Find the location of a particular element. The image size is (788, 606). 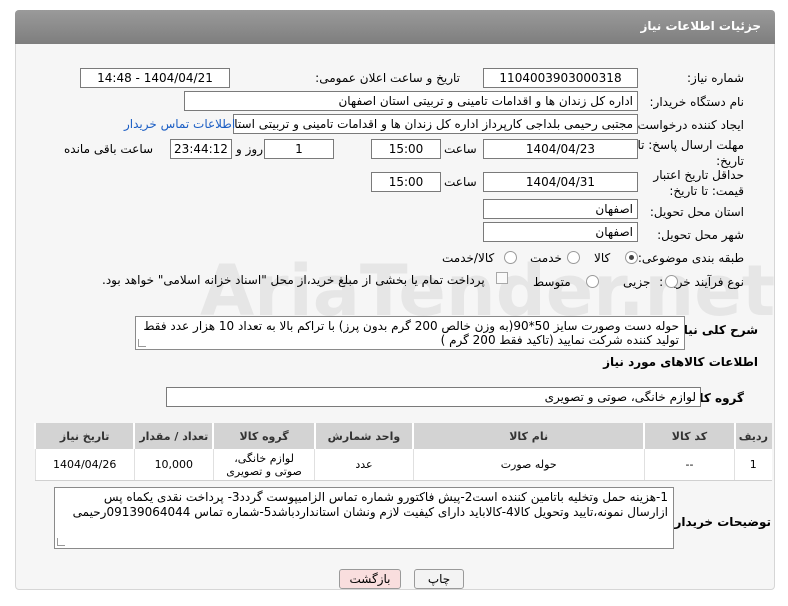

category-both-label: کالا/خدمت is located at coordinates (468, 258).